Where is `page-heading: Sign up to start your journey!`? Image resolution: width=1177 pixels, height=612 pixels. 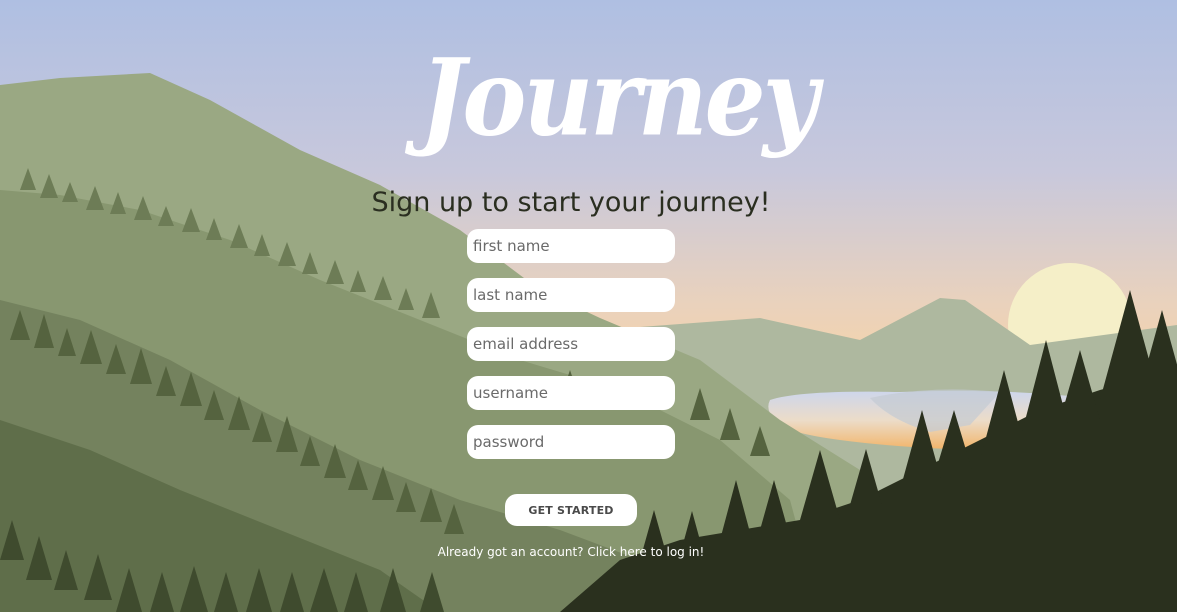 page-heading: Sign up to start your journey! is located at coordinates (571, 202).